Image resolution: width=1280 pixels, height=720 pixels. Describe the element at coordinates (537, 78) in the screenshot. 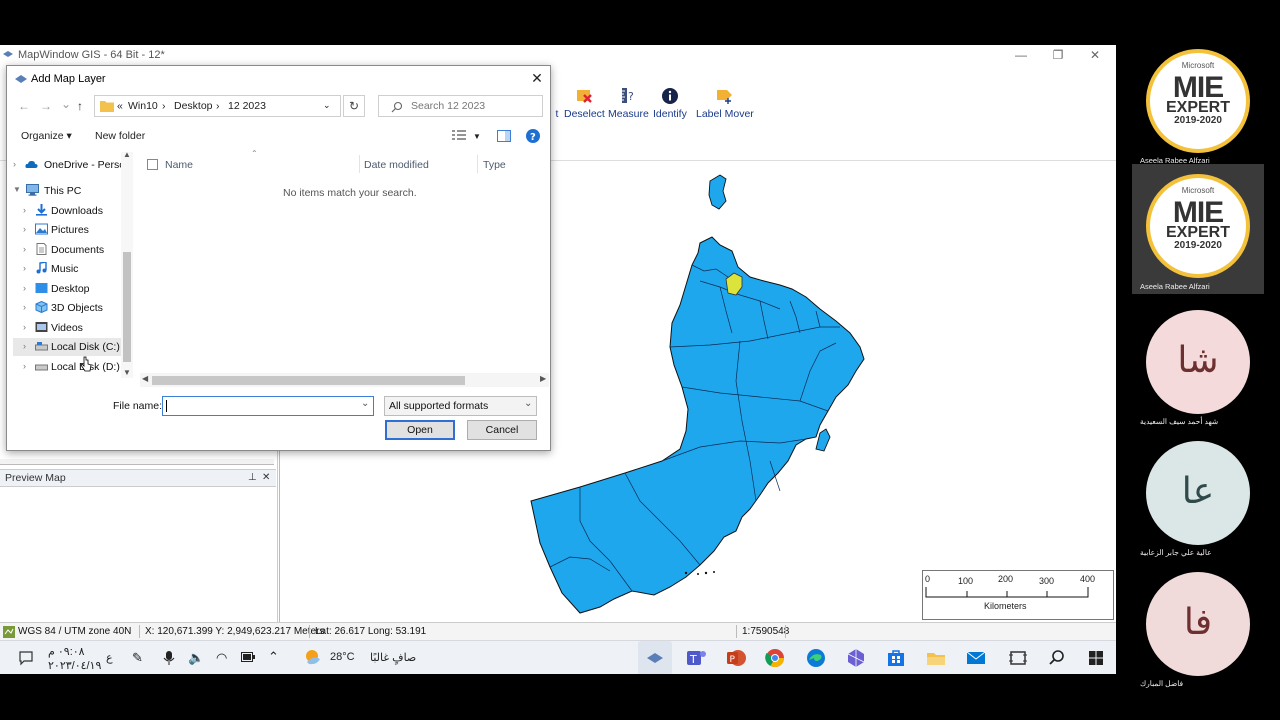

I see `dialog-close-button: ✕` at that location.